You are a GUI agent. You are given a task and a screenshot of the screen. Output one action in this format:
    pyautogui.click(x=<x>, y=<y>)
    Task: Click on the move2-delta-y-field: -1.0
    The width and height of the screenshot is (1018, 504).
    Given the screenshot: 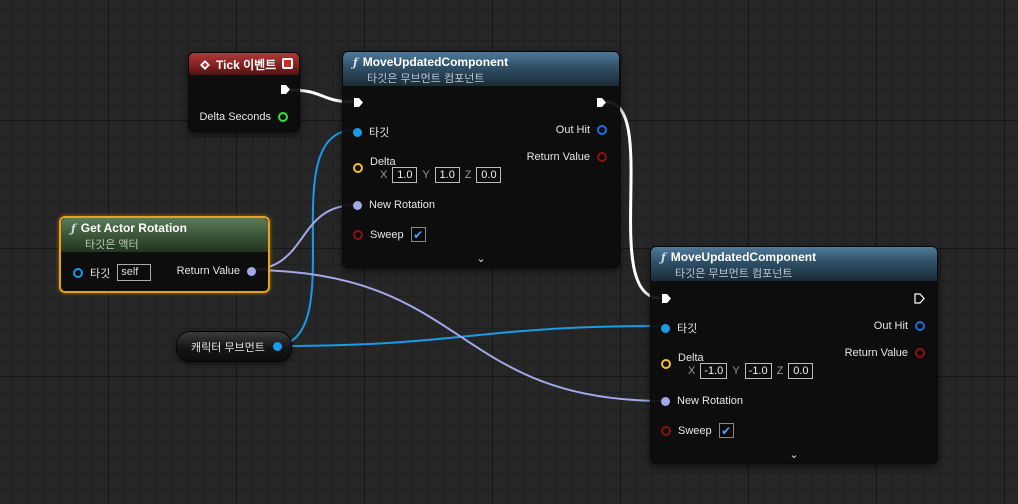 What is the action you would take?
    pyautogui.click(x=758, y=371)
    